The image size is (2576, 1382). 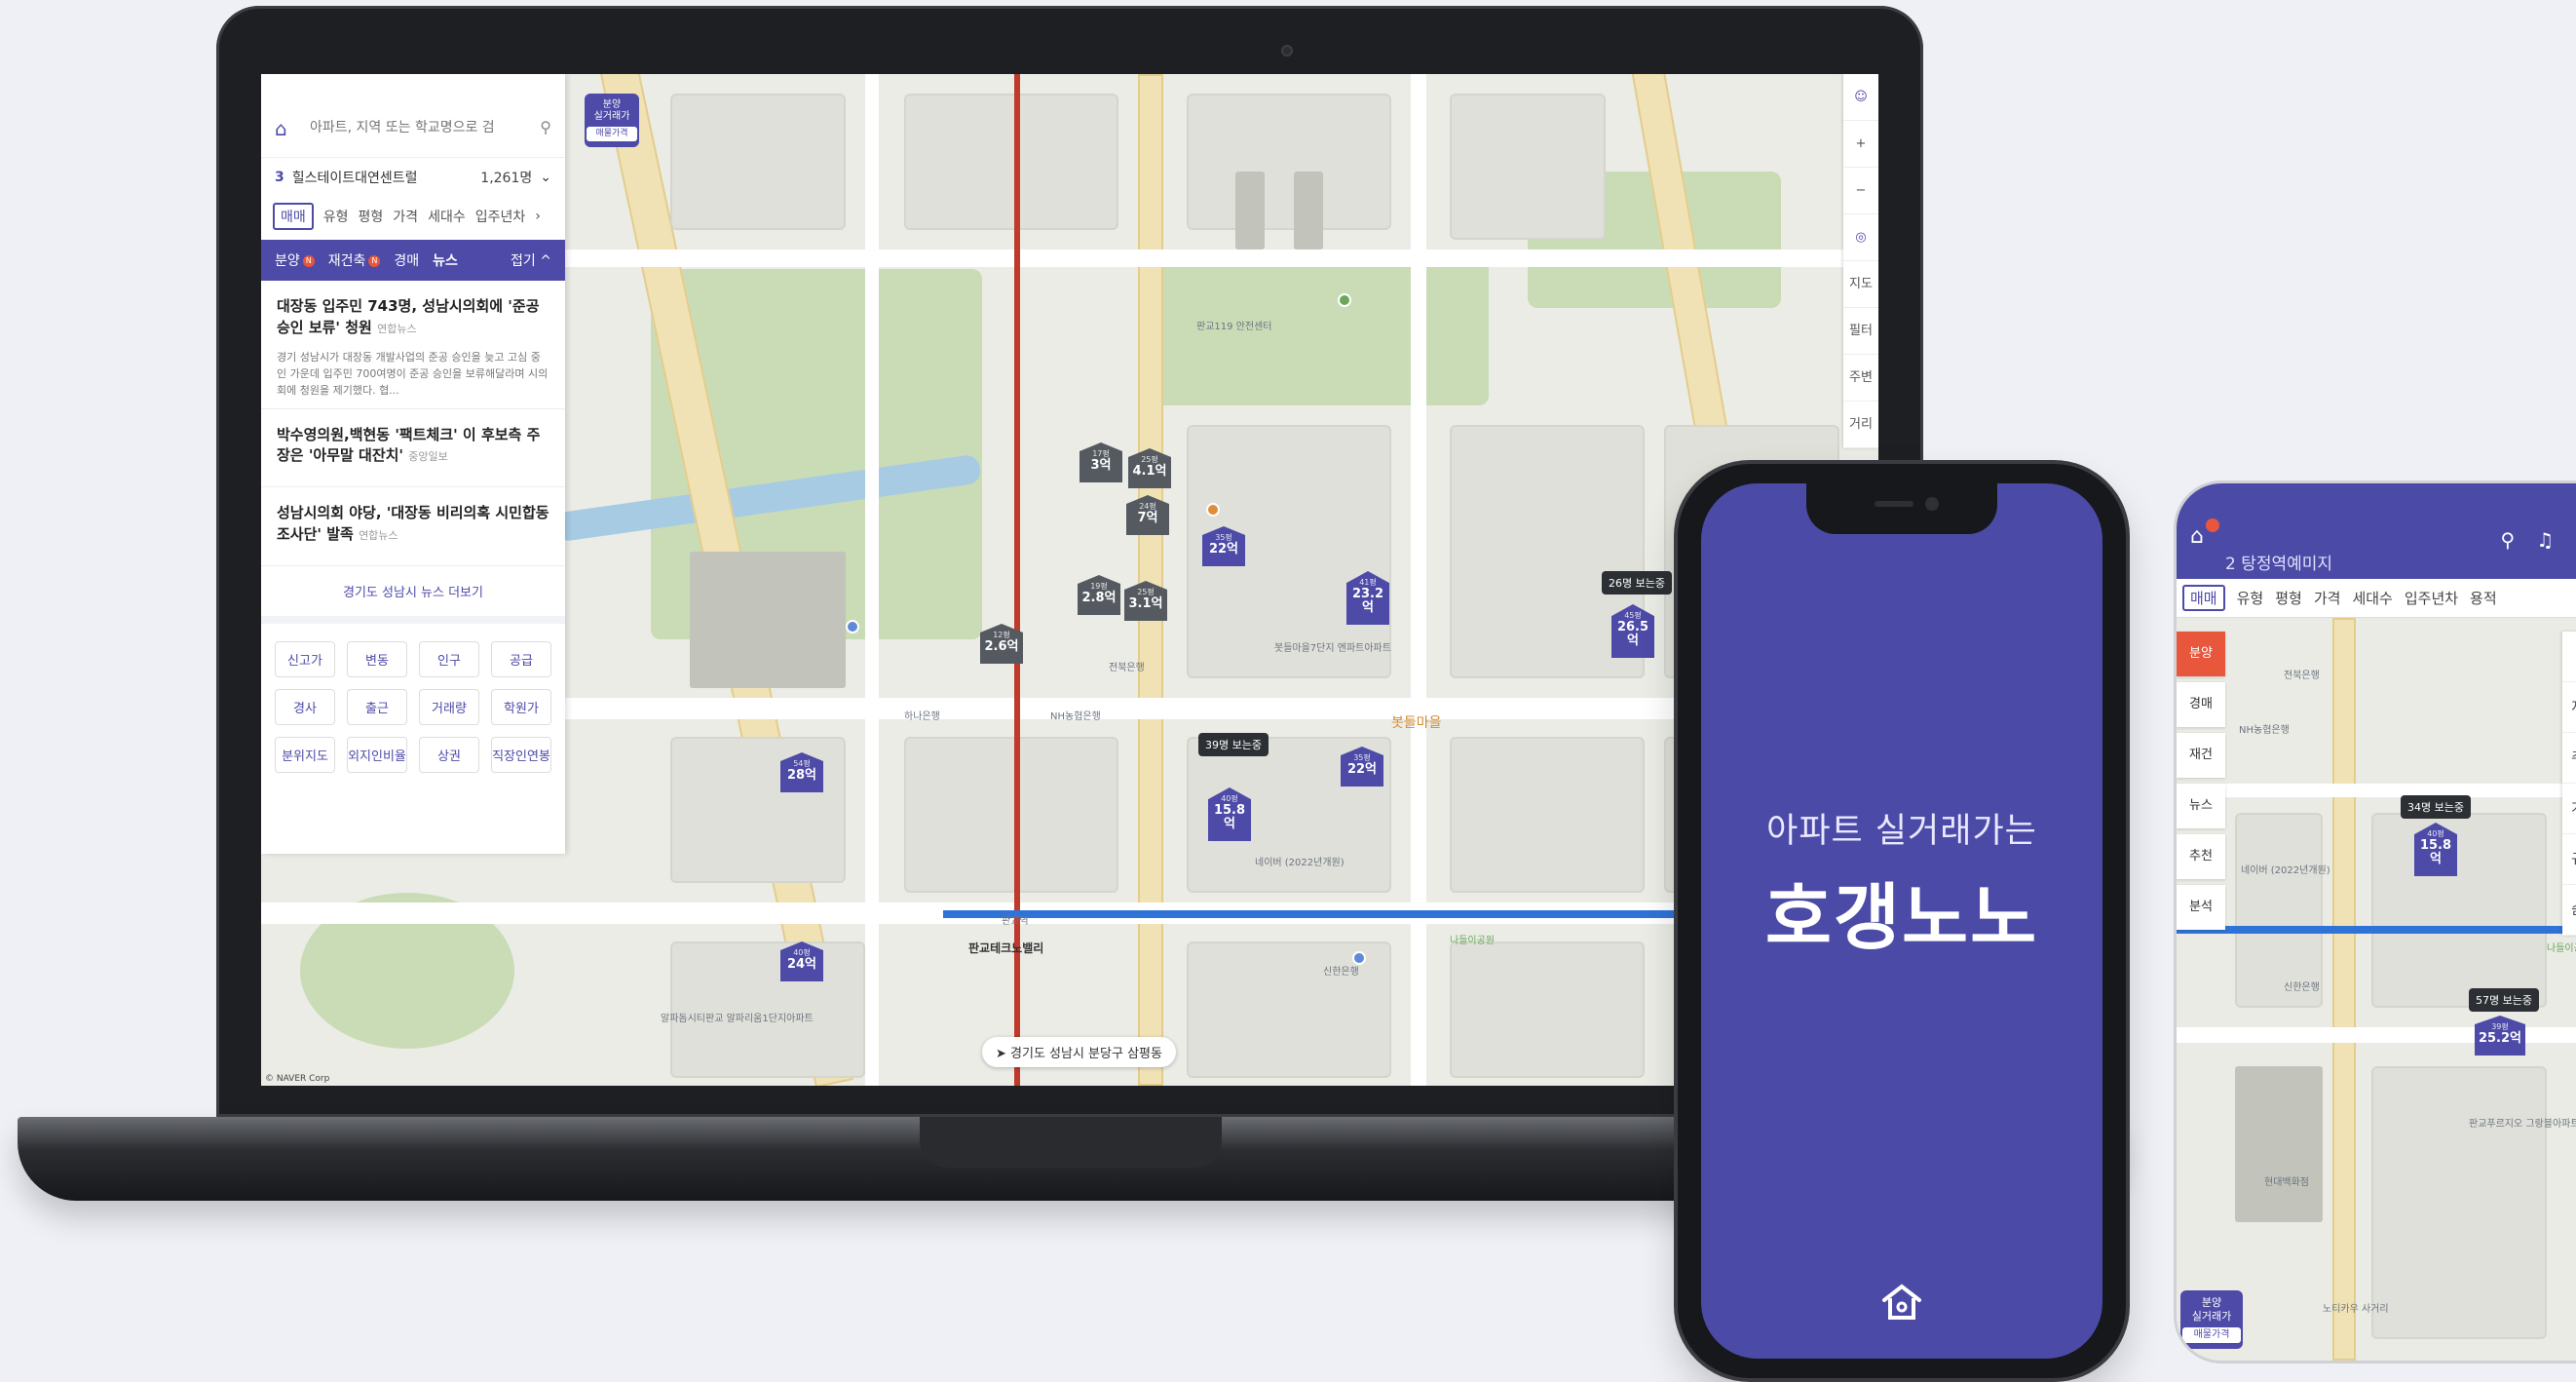 What do you see at coordinates (538, 216) in the screenshot?
I see `chevron-right-icon: ›` at bounding box center [538, 216].